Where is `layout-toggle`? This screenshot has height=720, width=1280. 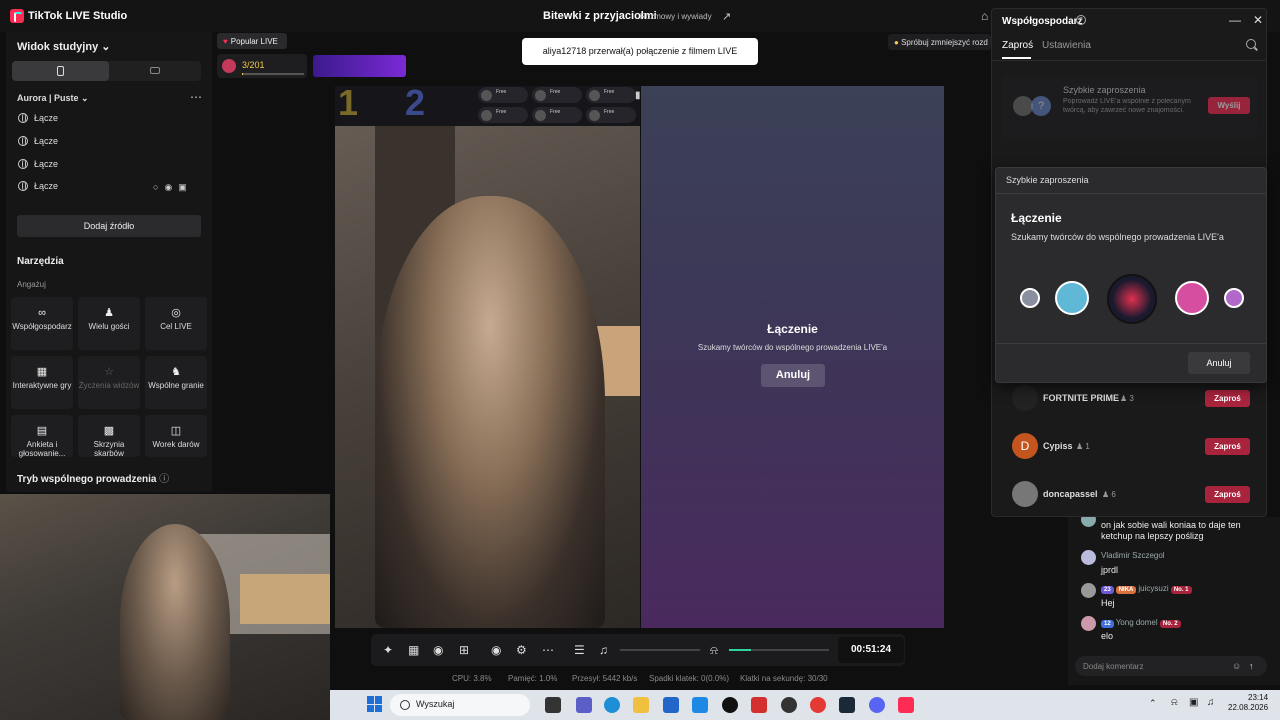
layout-toggle is located at coordinates (106, 71).